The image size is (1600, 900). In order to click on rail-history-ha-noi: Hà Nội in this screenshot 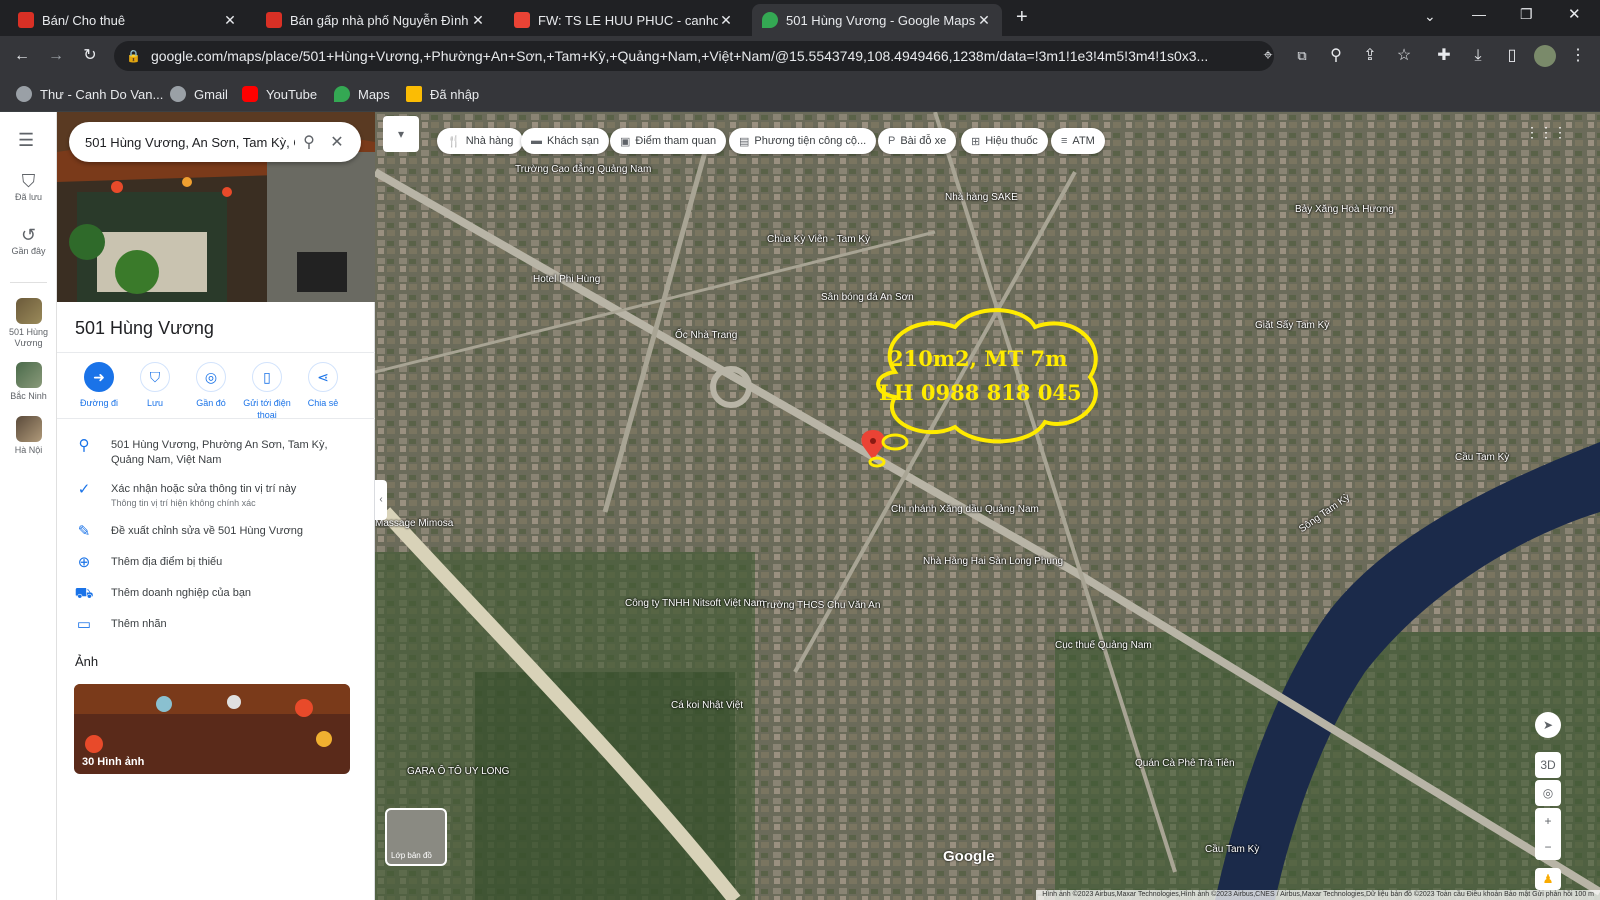, I will do `click(28, 436)`.